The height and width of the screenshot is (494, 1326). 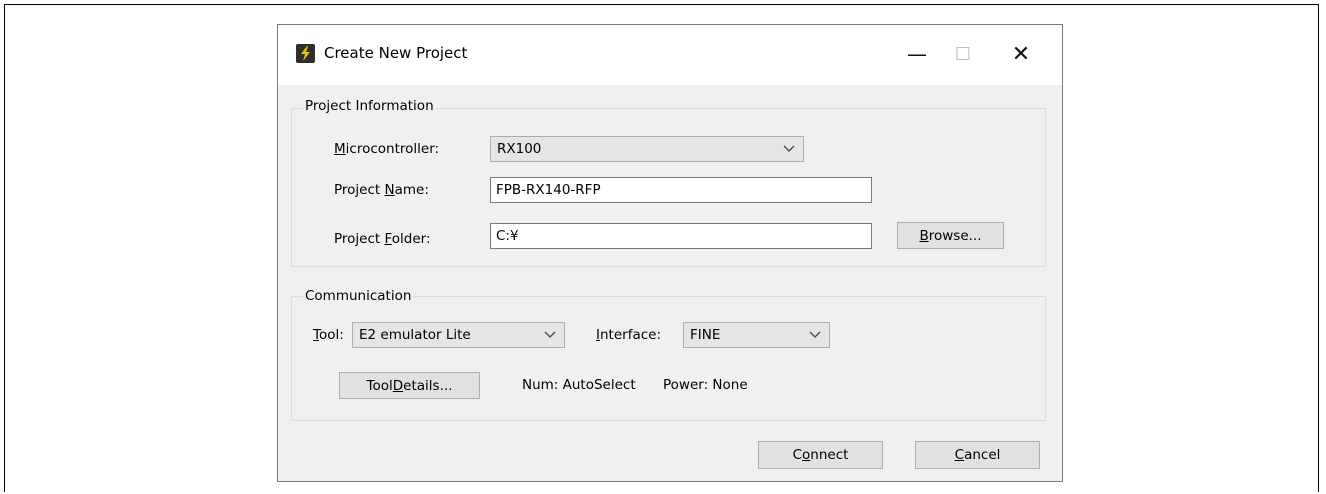 What do you see at coordinates (670, 55) in the screenshot?
I see `title-bar: Create New Project — ☐ ✕` at bounding box center [670, 55].